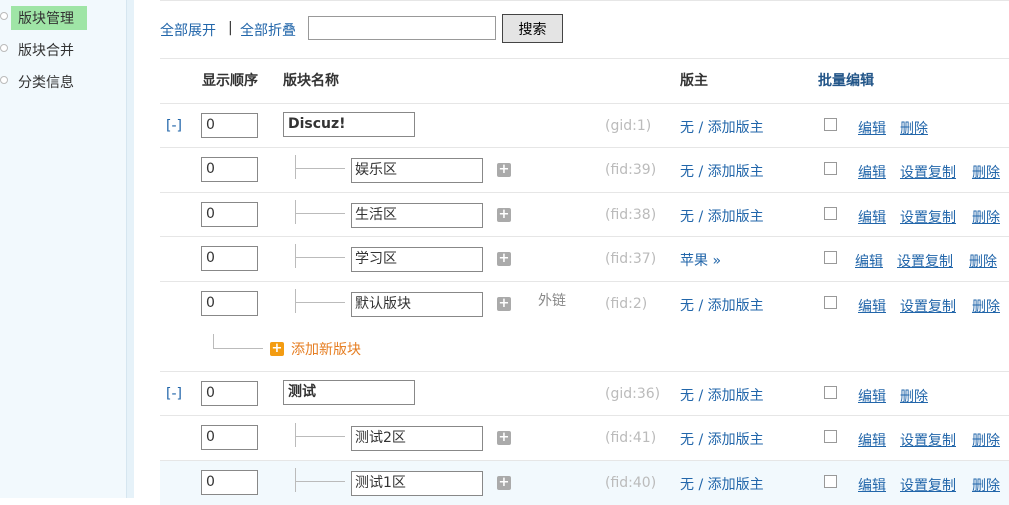 Image resolution: width=1009 pixels, height=505 pixels. Describe the element at coordinates (130, 249) in the screenshot. I see `sidebar-divider` at that location.